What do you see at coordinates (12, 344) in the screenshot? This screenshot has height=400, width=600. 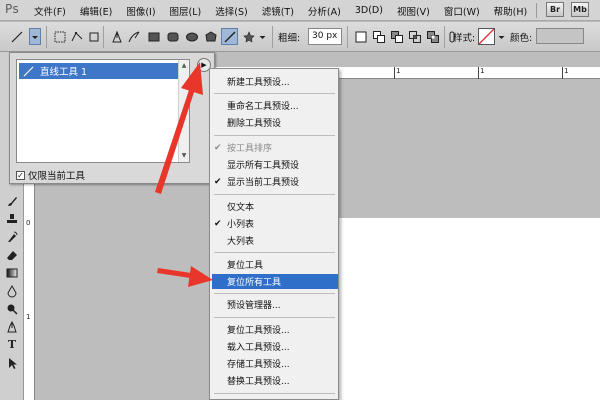 I see `type-tool-icon: T` at bounding box center [12, 344].